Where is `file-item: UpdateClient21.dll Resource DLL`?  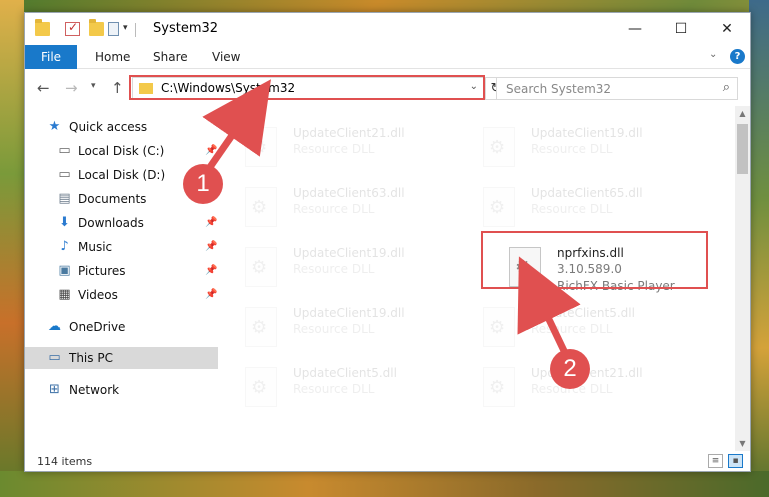 file-item: UpdateClient21.dll Resource DLL is located at coordinates (333, 146).